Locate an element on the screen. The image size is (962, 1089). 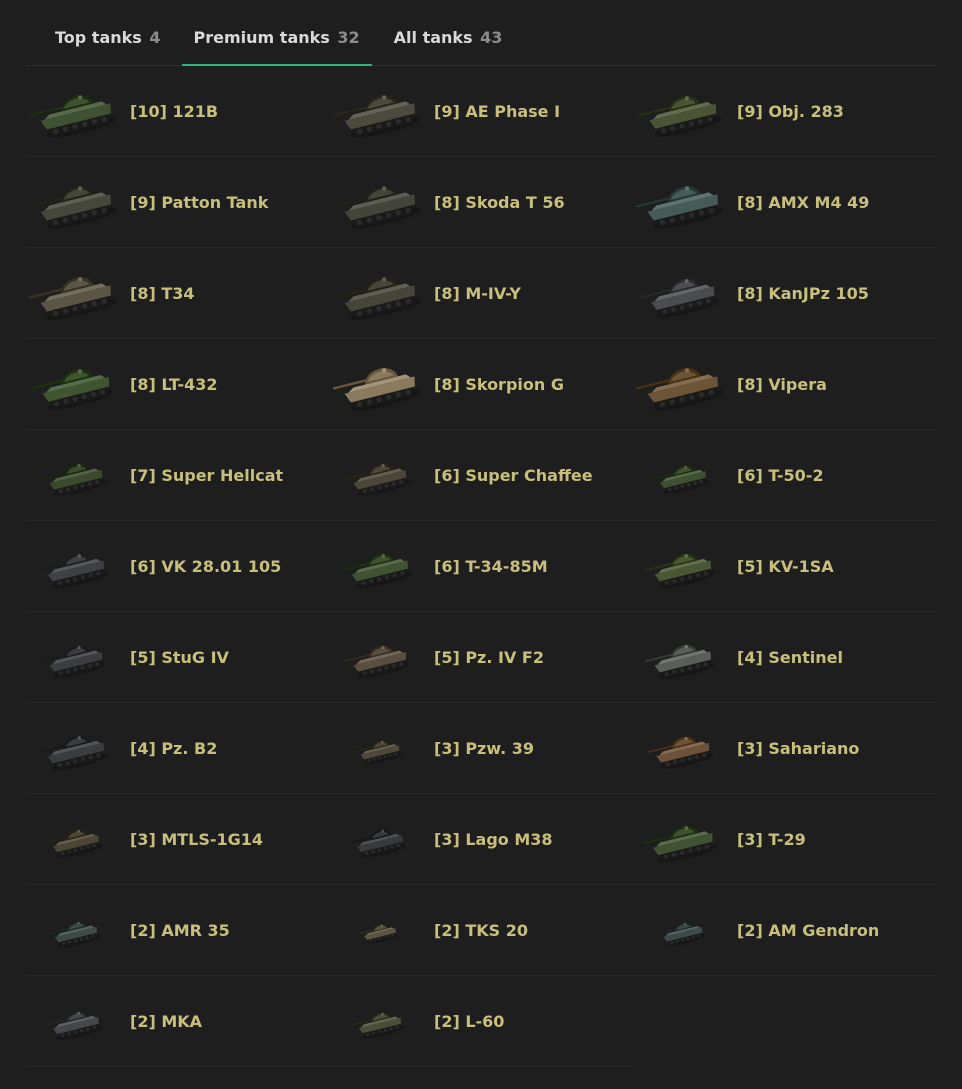
tank-name: [6] VK 28.01 105 is located at coordinates (205, 566).